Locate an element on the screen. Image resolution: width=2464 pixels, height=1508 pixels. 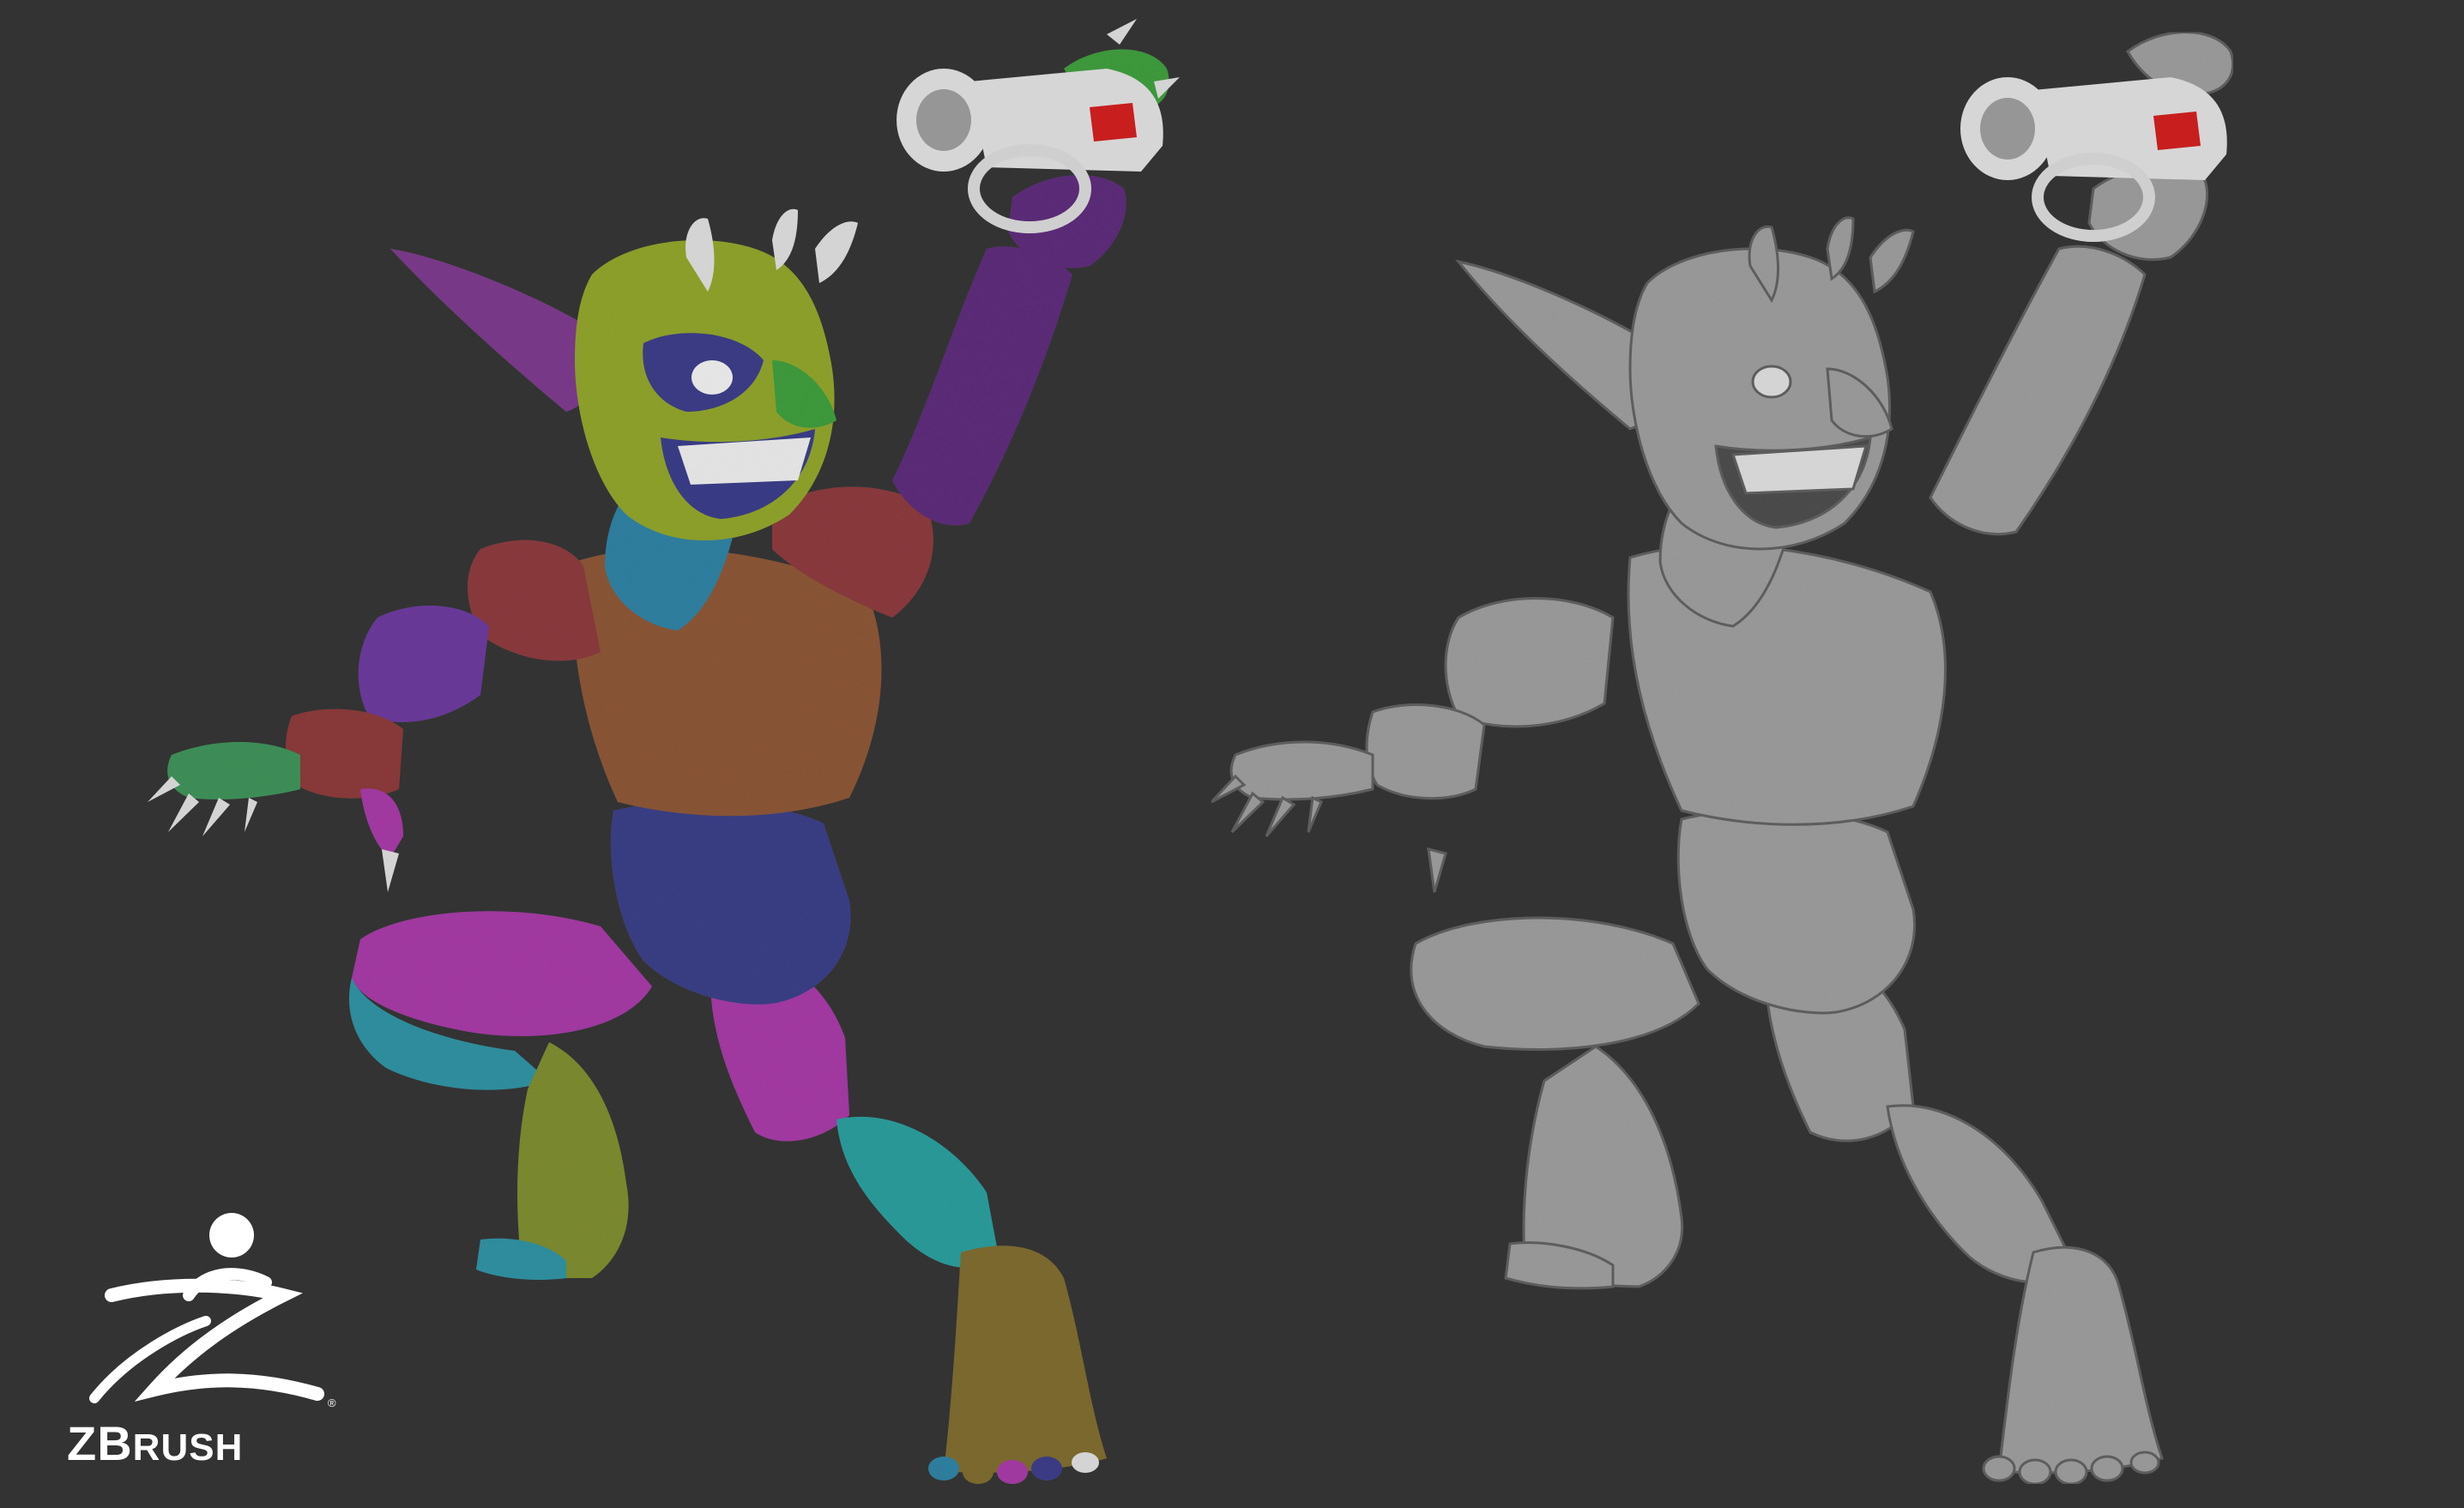
right-teeth is located at coordinates (1800, 470).